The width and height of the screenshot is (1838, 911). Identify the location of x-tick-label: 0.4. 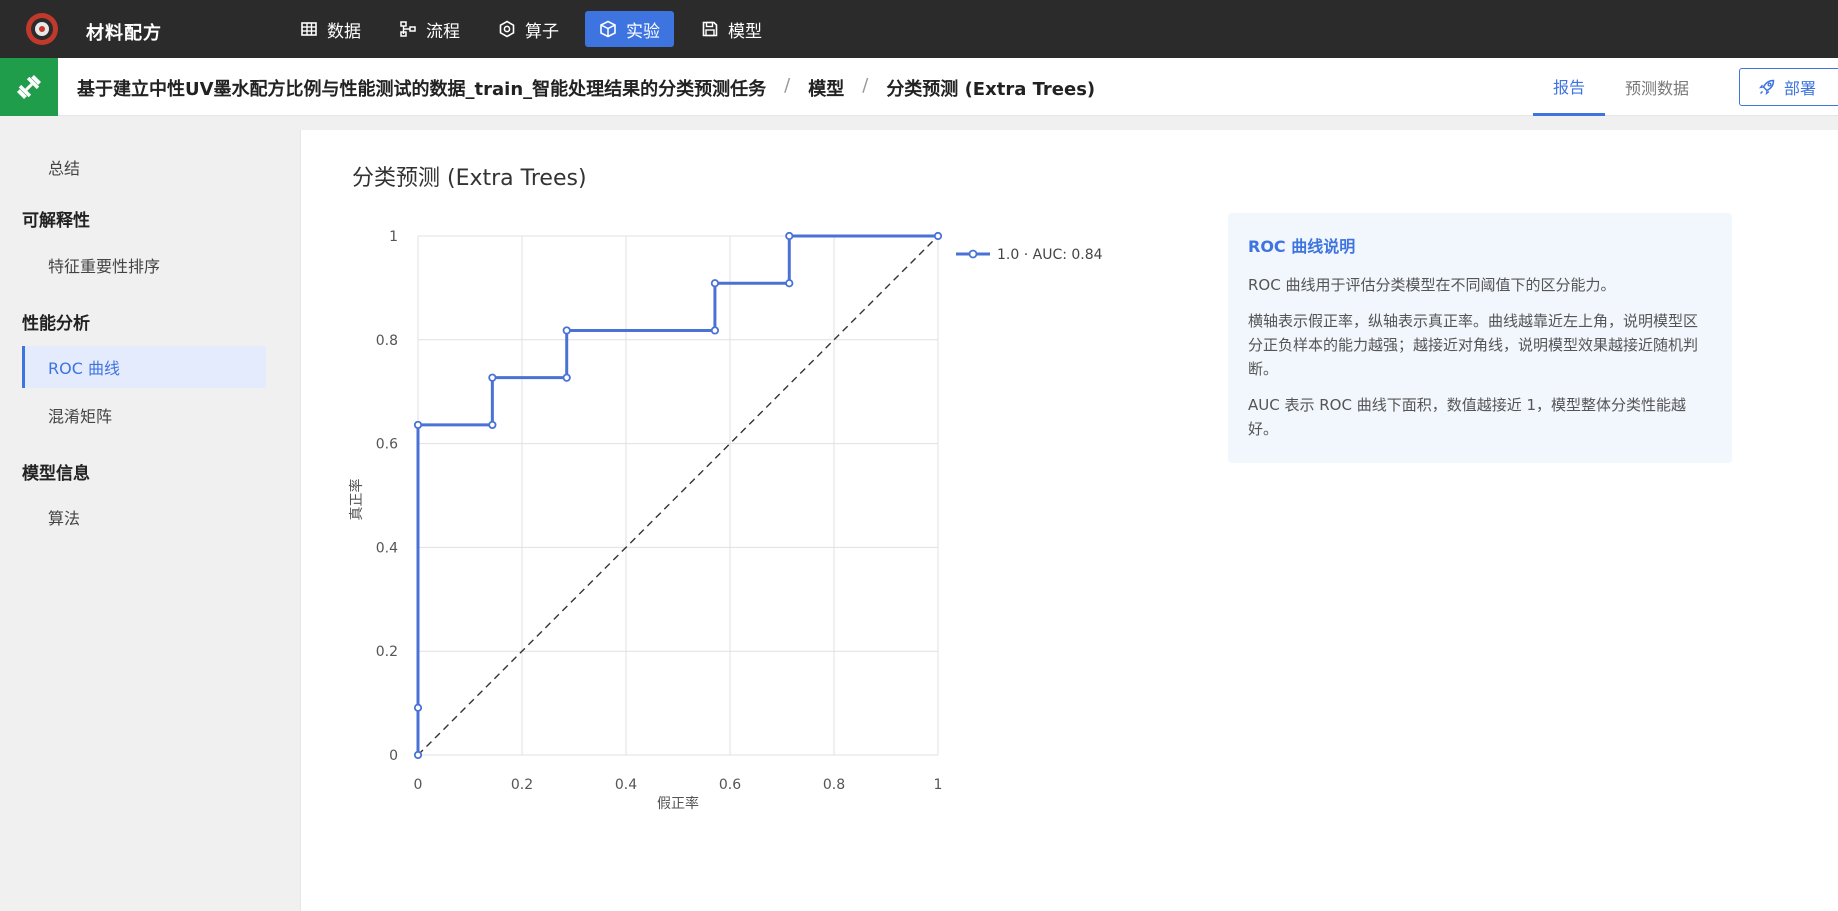
(626, 785).